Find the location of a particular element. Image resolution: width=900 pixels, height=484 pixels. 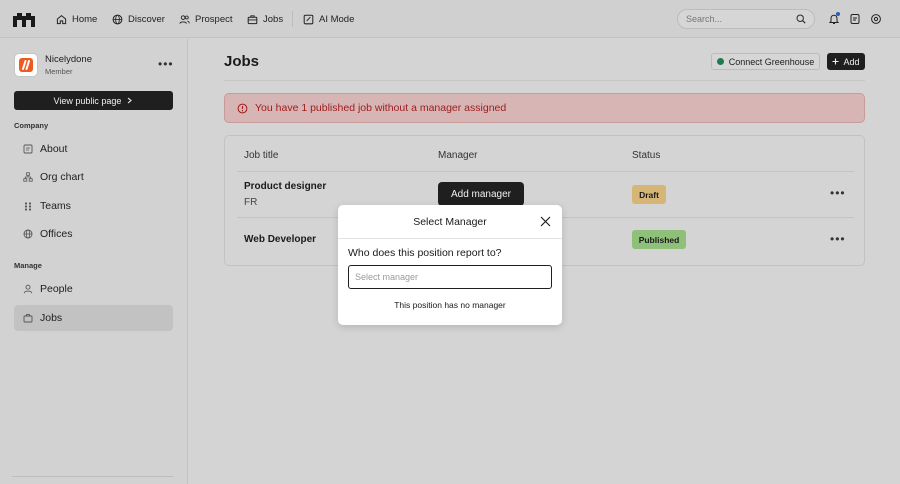

sidebar-item-label: Offices is located at coordinates (56, 234).